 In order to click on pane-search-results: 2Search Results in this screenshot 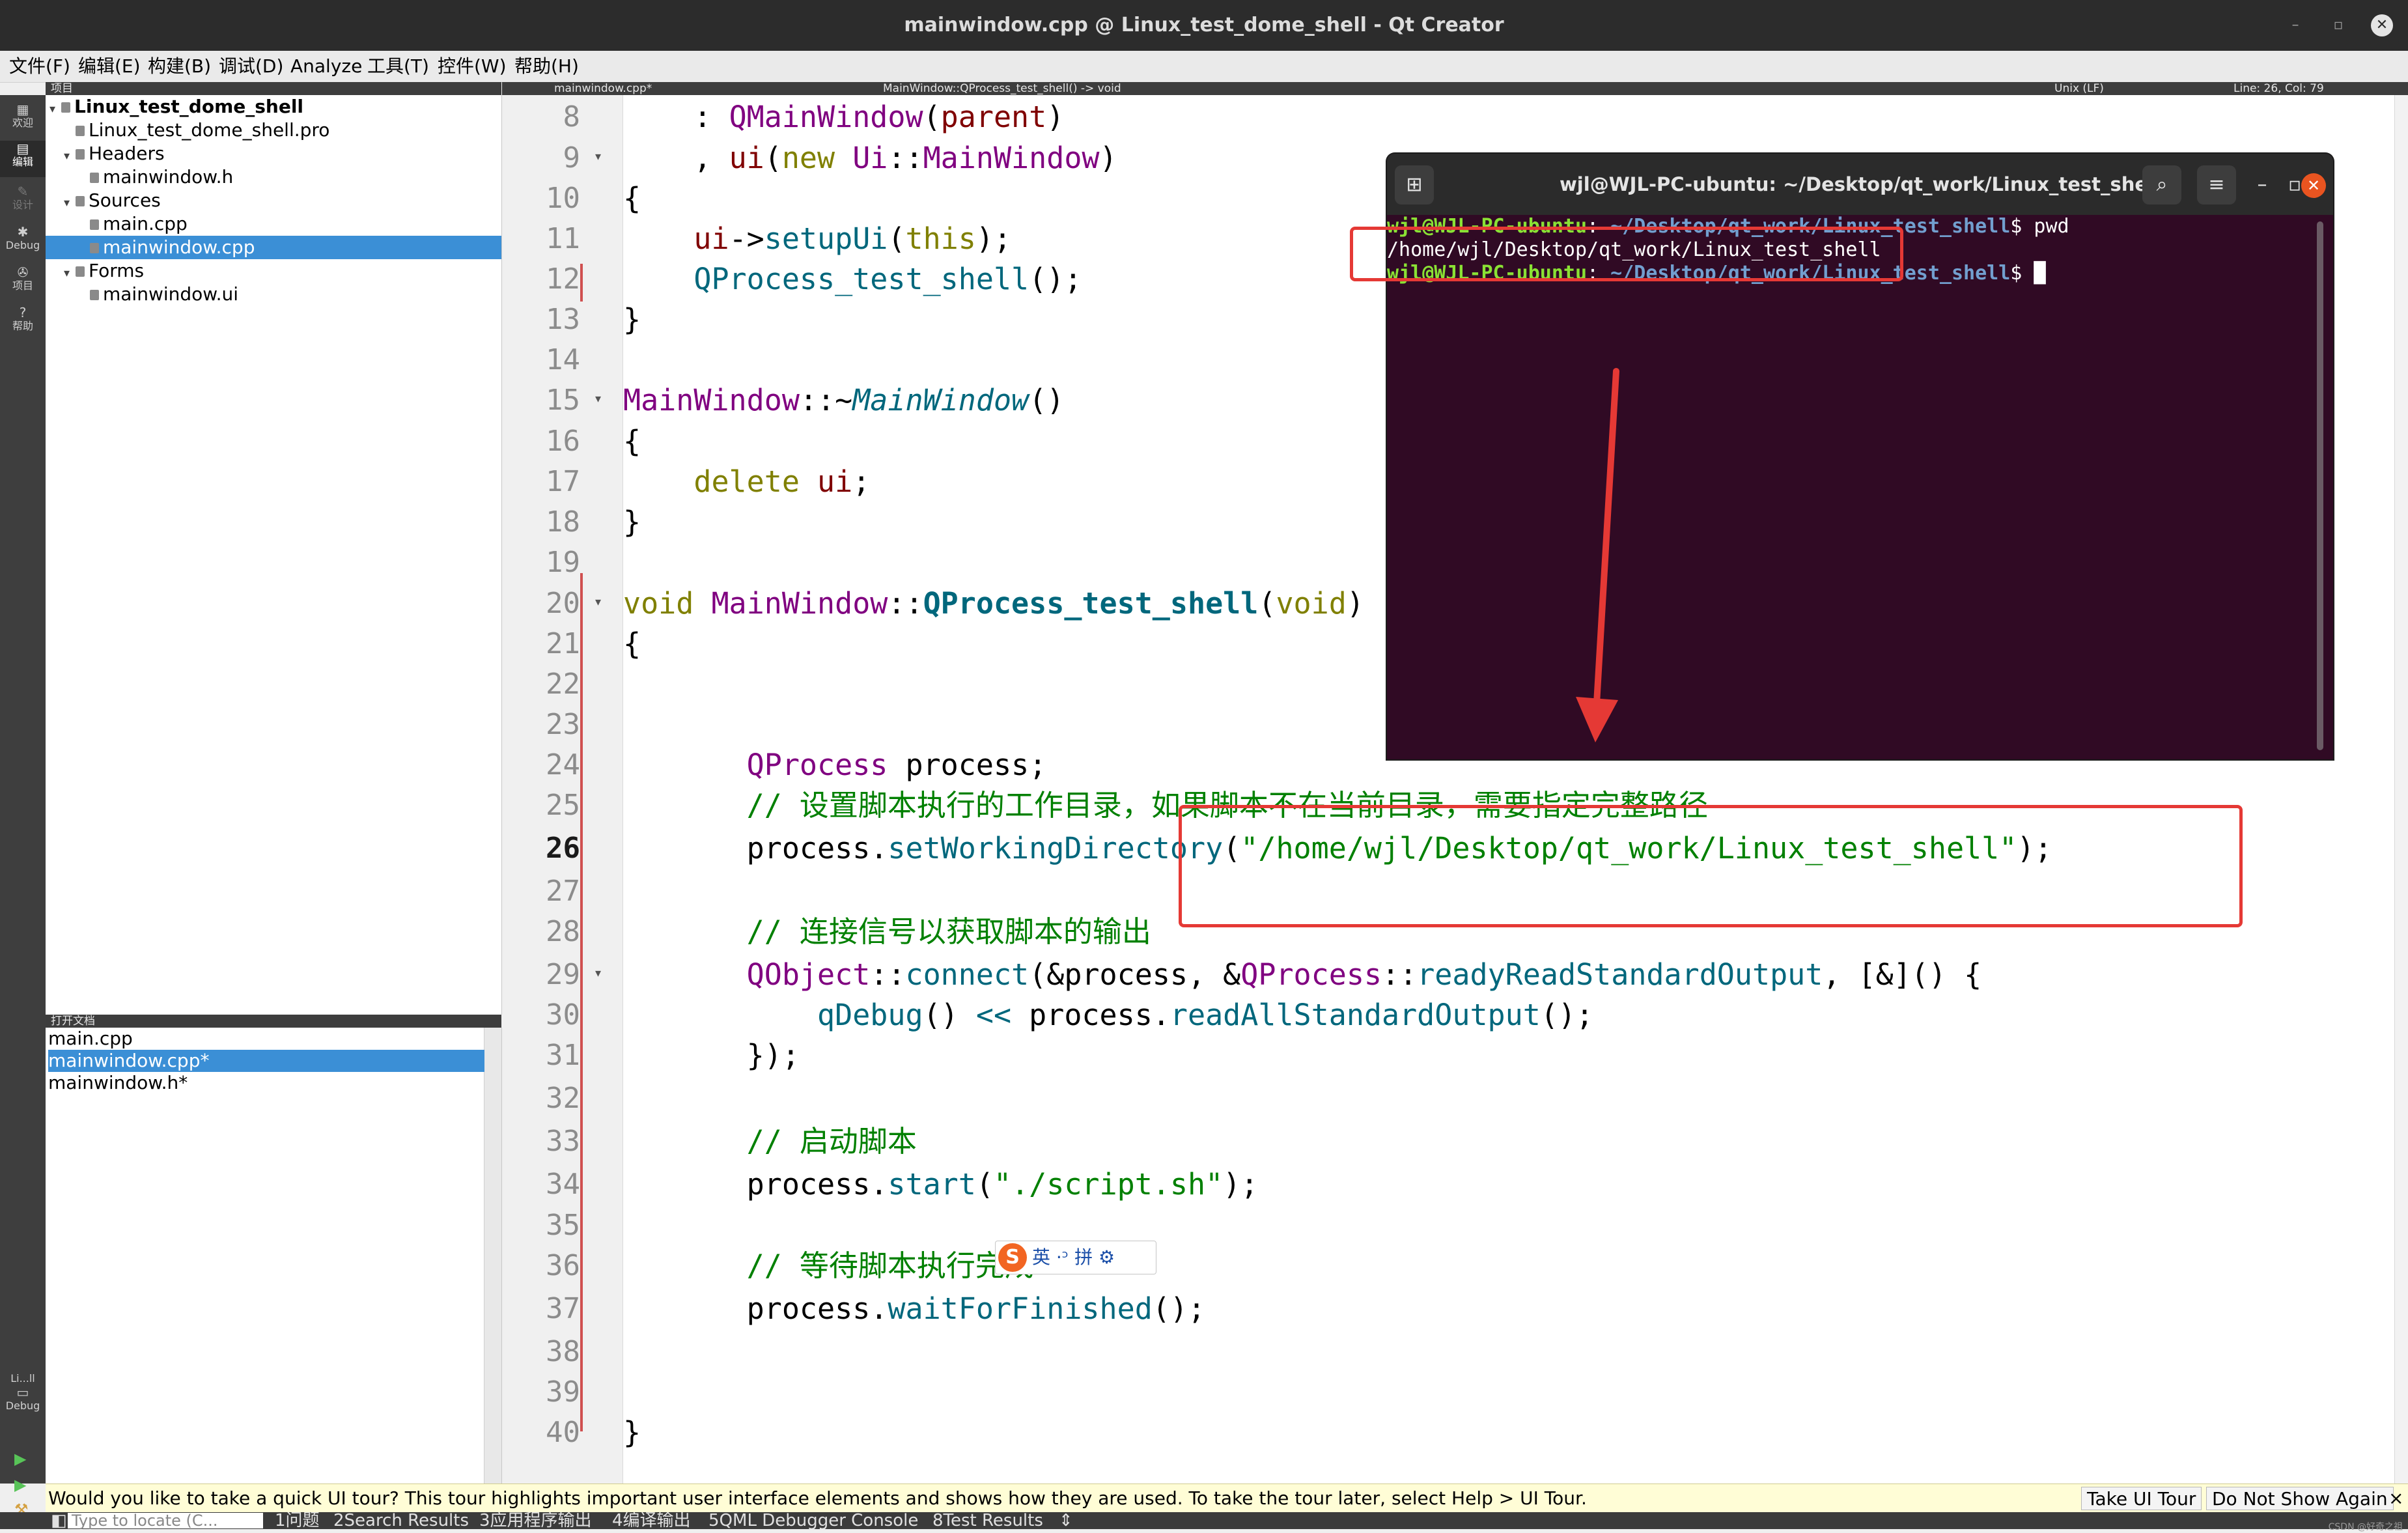, I will do `click(401, 1520)`.